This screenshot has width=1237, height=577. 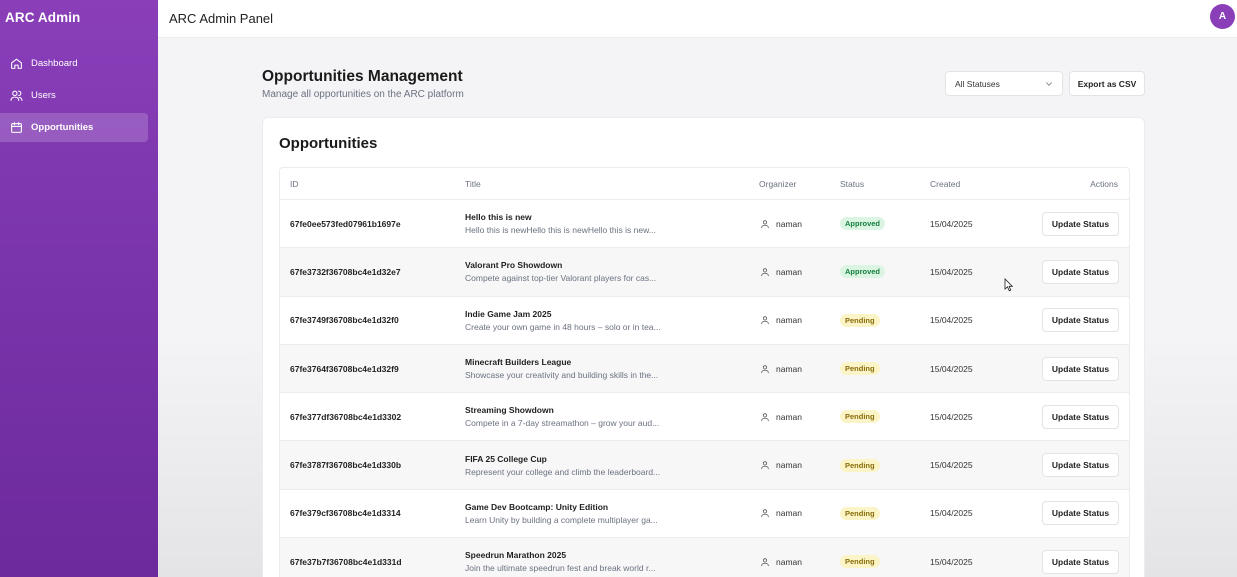 I want to click on sidebar-item-label: Dashboard, so click(x=54, y=63).